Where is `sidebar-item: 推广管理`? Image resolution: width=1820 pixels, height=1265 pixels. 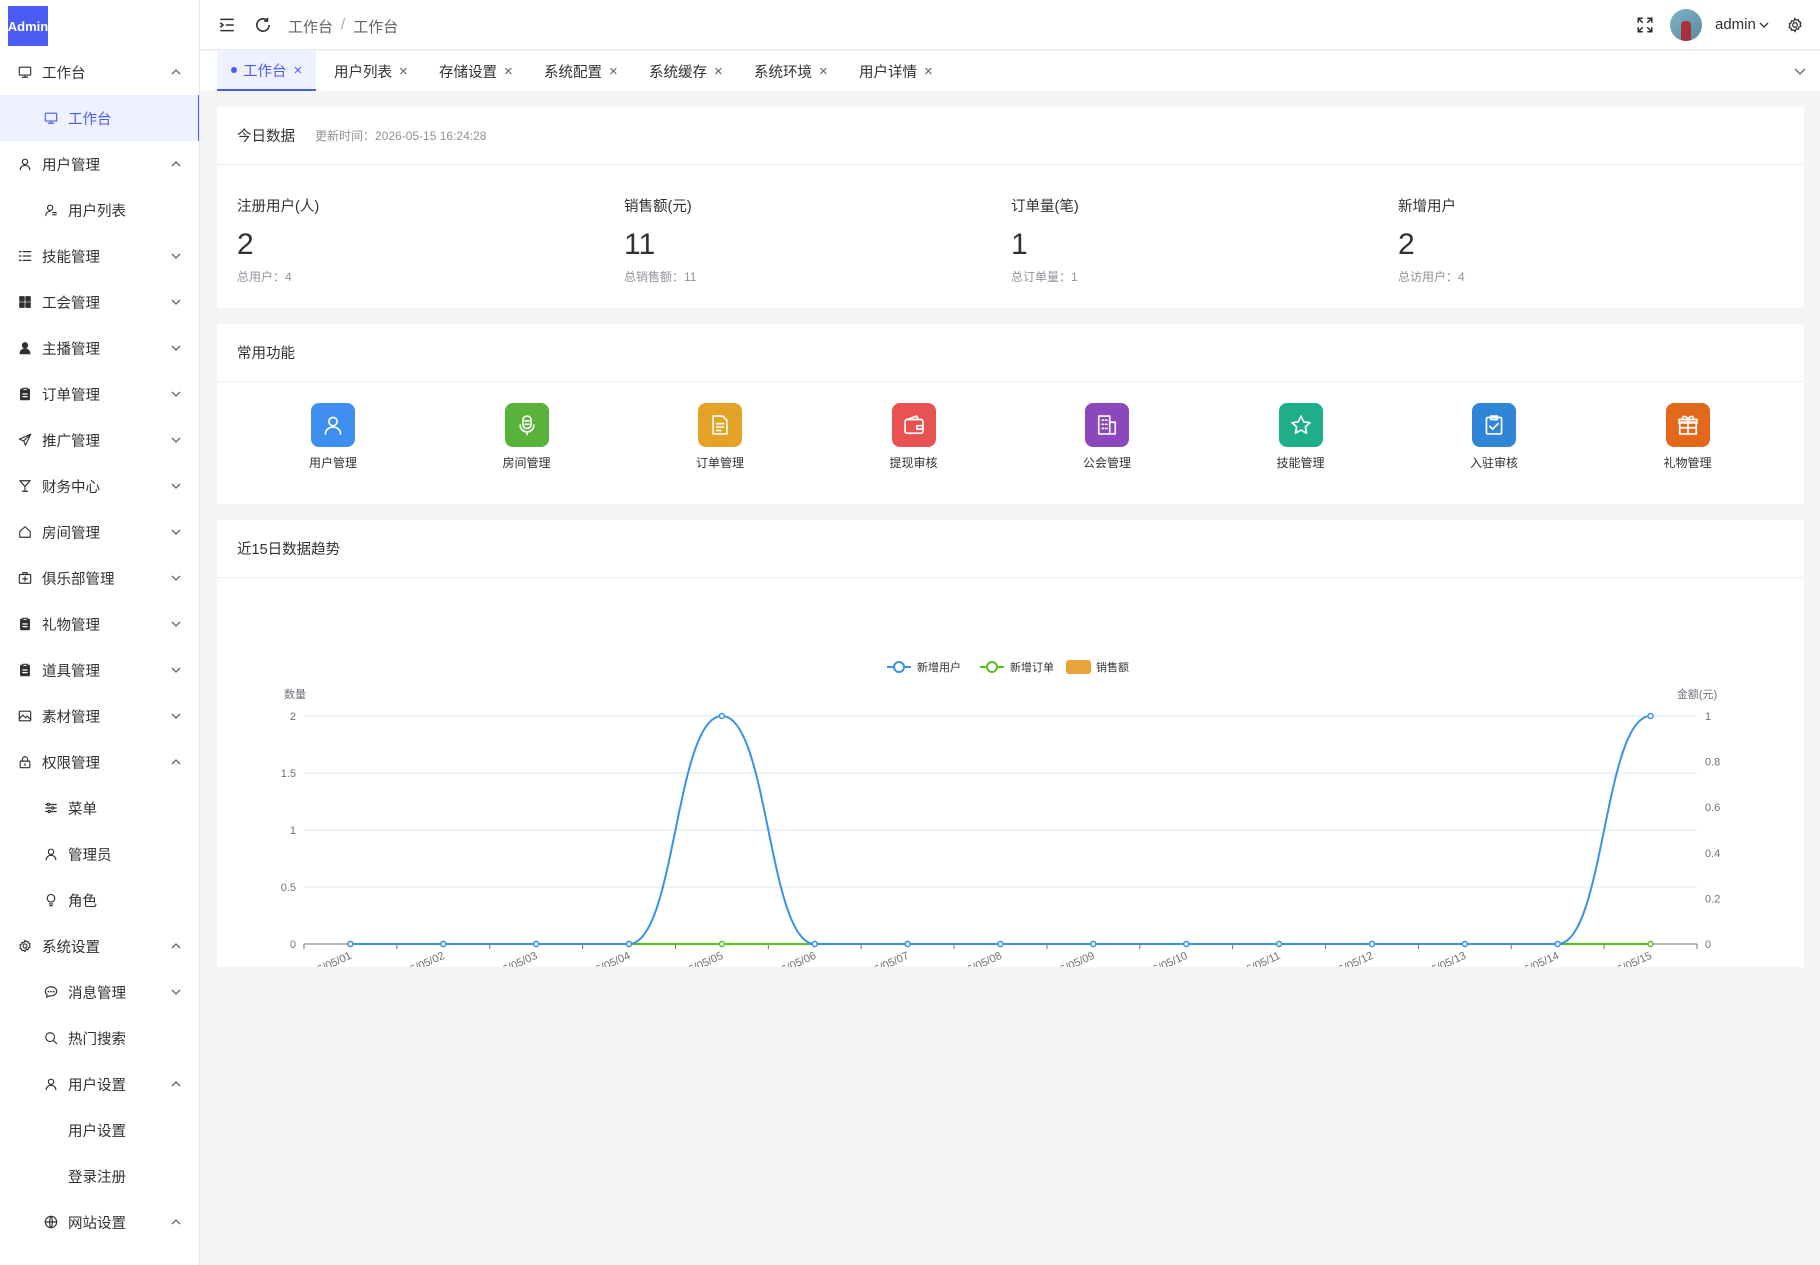 sidebar-item: 推广管理 is located at coordinates (99, 440).